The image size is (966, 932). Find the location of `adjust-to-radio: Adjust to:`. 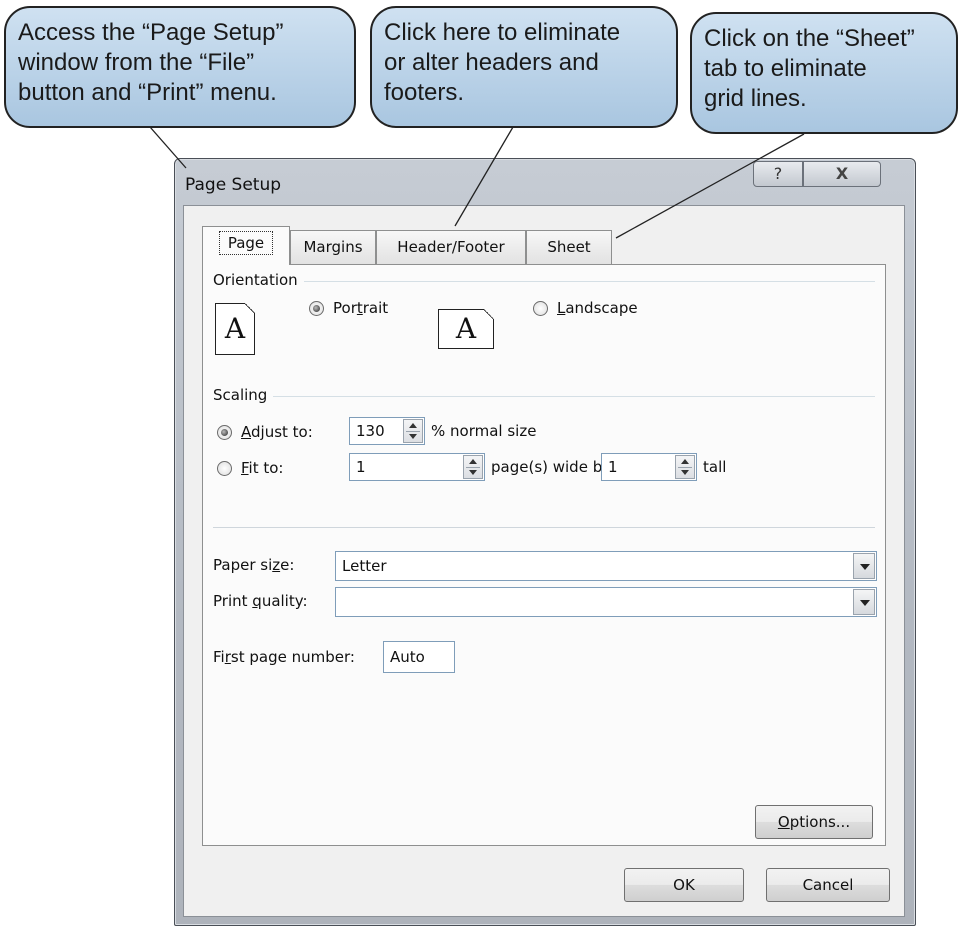

adjust-to-radio: Adjust to: is located at coordinates (265, 432).